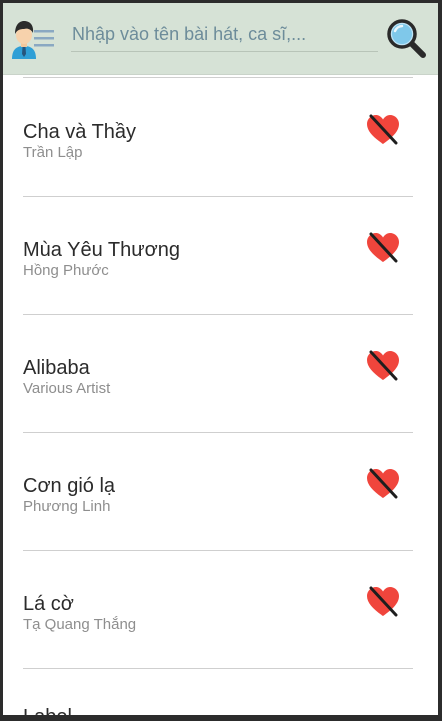  What do you see at coordinates (80, 624) in the screenshot?
I see `song-artist: Tạ Quang Thắng` at bounding box center [80, 624].